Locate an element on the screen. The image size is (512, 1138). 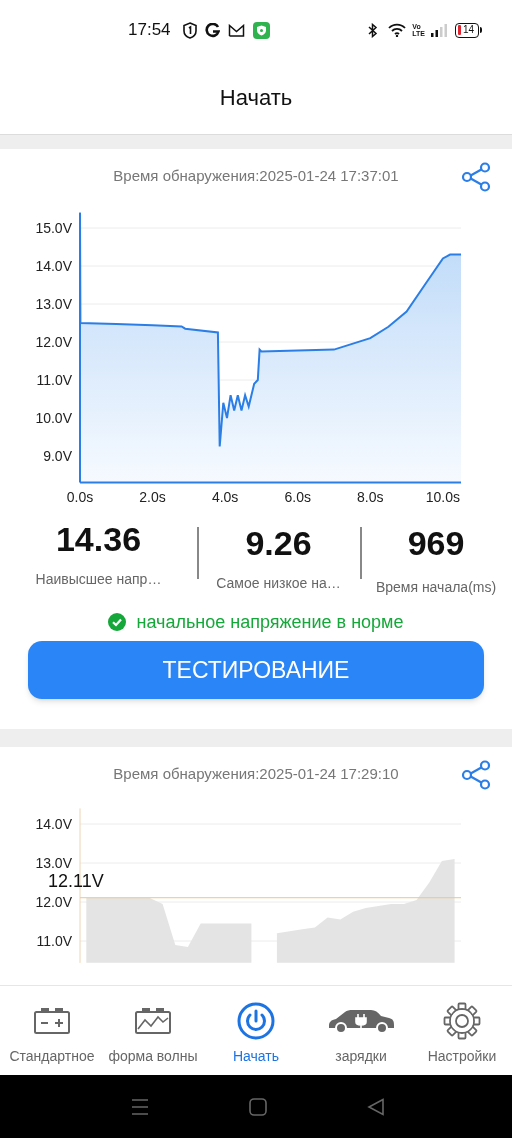
nav-tab: Стандартное is located at coordinates (52, 1030).